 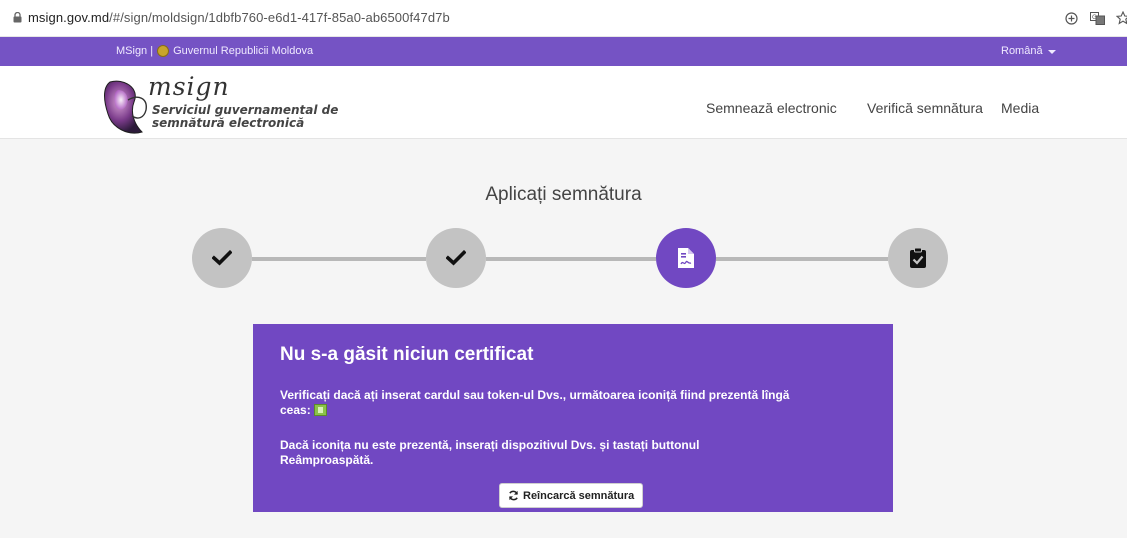 I want to click on translate-icon: G, so click(x=1097, y=18).